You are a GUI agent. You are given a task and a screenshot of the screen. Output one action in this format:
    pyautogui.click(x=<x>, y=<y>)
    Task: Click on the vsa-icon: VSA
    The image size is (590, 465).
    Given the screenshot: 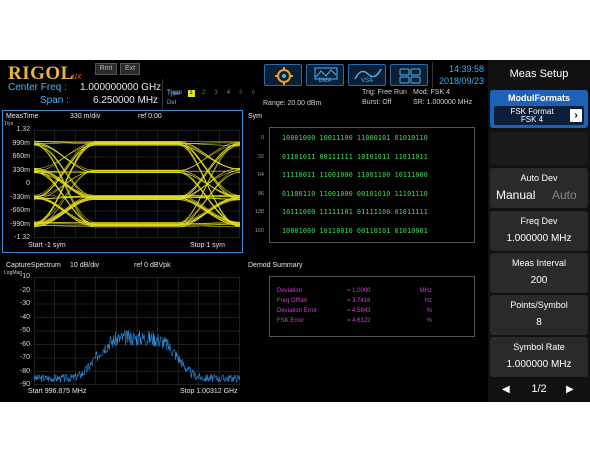 What is the action you would take?
    pyautogui.click(x=367, y=75)
    